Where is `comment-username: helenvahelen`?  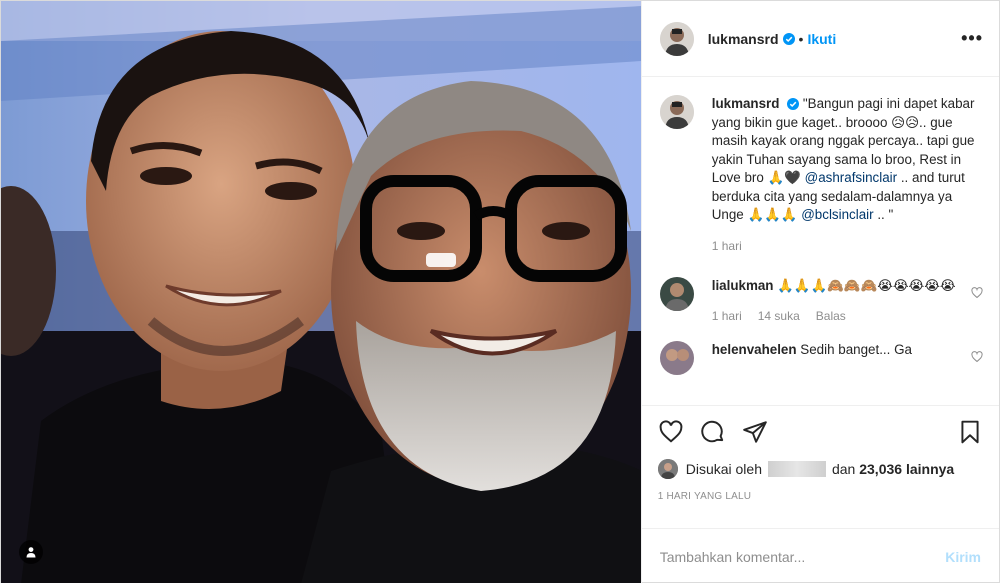 comment-username: helenvahelen is located at coordinates (754, 349).